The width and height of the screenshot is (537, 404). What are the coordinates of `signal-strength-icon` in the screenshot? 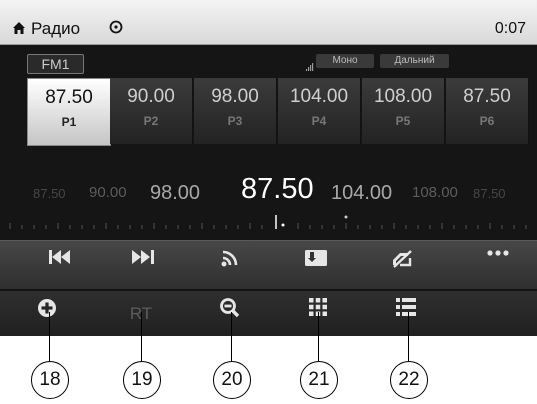 It's located at (310, 67).